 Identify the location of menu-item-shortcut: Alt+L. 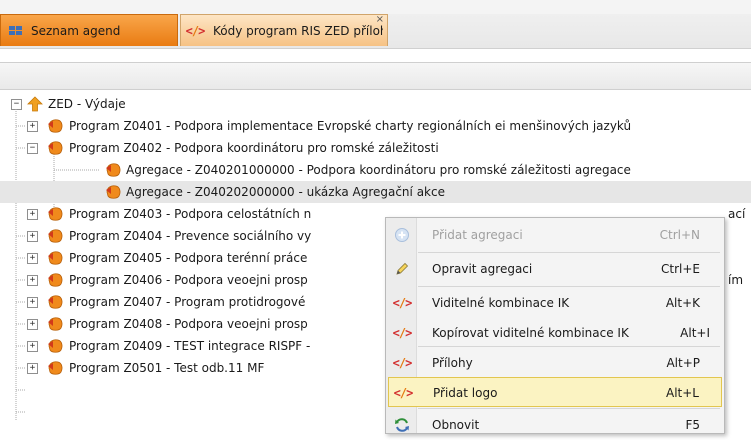
(682, 393).